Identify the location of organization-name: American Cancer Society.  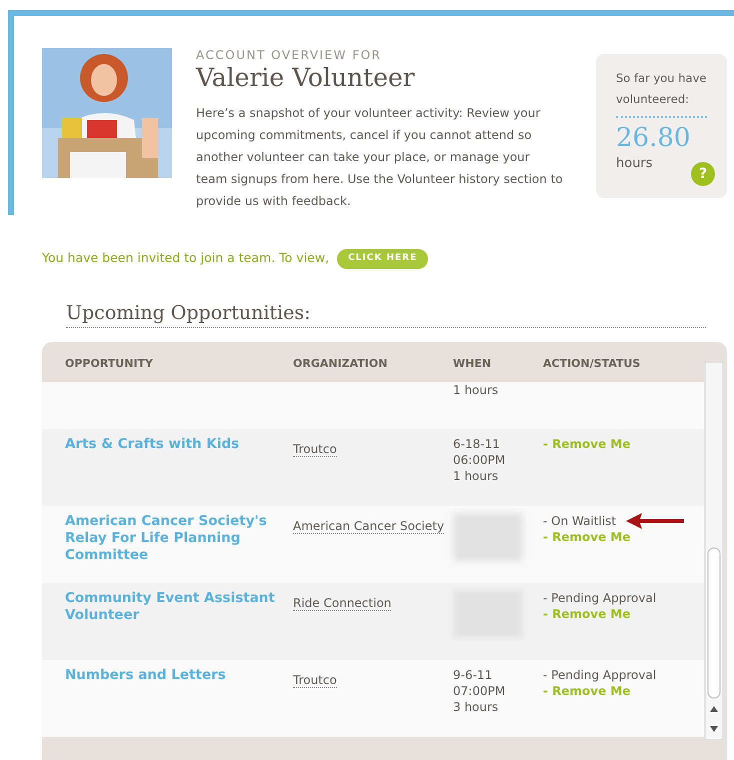
(368, 526).